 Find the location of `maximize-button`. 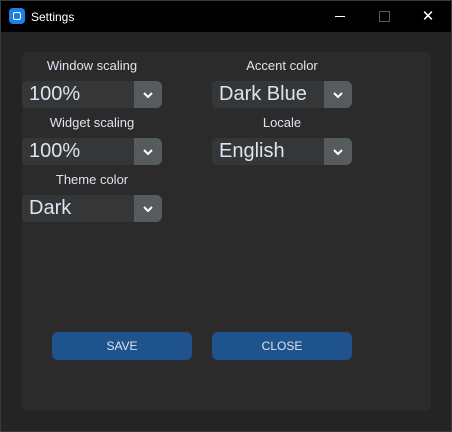

maximize-button is located at coordinates (384, 16).